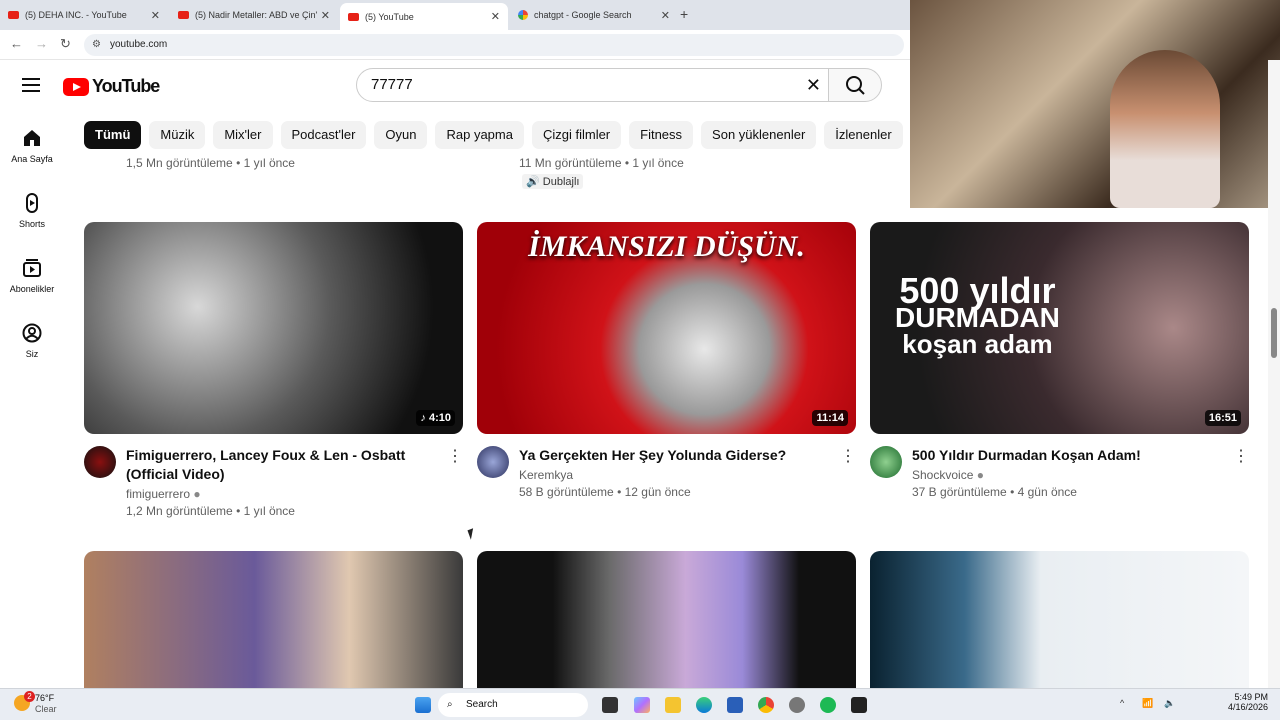 The width and height of the screenshot is (1280, 720). Describe the element at coordinates (735, 705) in the screenshot. I see `store-icon` at that location.